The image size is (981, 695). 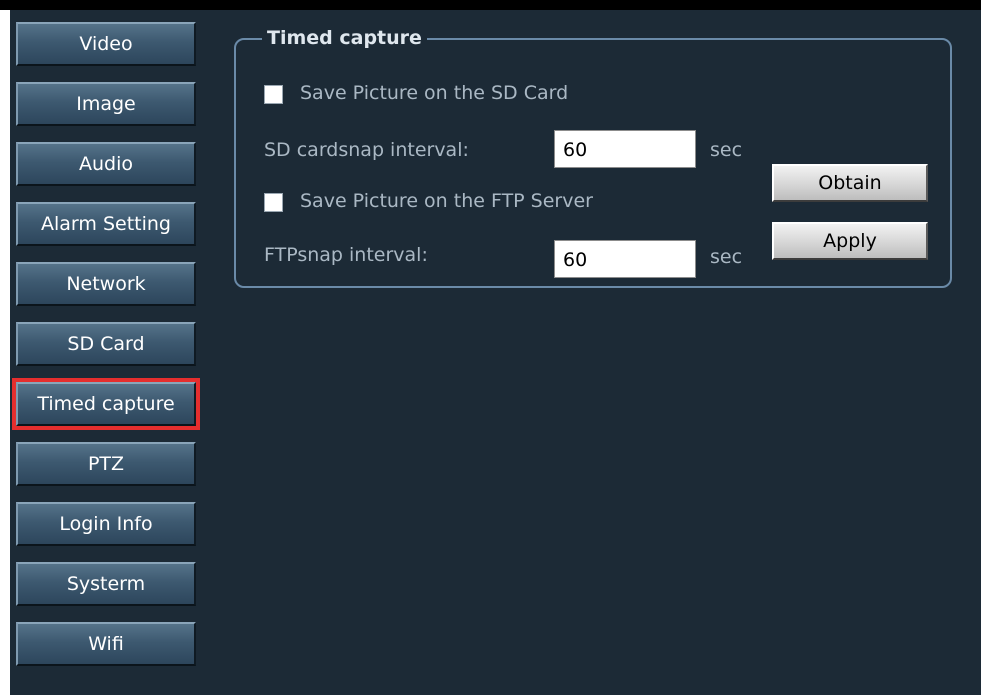 What do you see at coordinates (106, 464) in the screenshot?
I see `sidebar-item-ptz: PTZ` at bounding box center [106, 464].